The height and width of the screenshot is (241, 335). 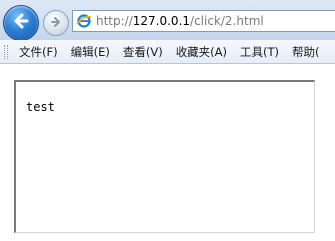 What do you see at coordinates (201, 52) in the screenshot?
I see `menu-favorites: 收藏夹(A)` at bounding box center [201, 52].